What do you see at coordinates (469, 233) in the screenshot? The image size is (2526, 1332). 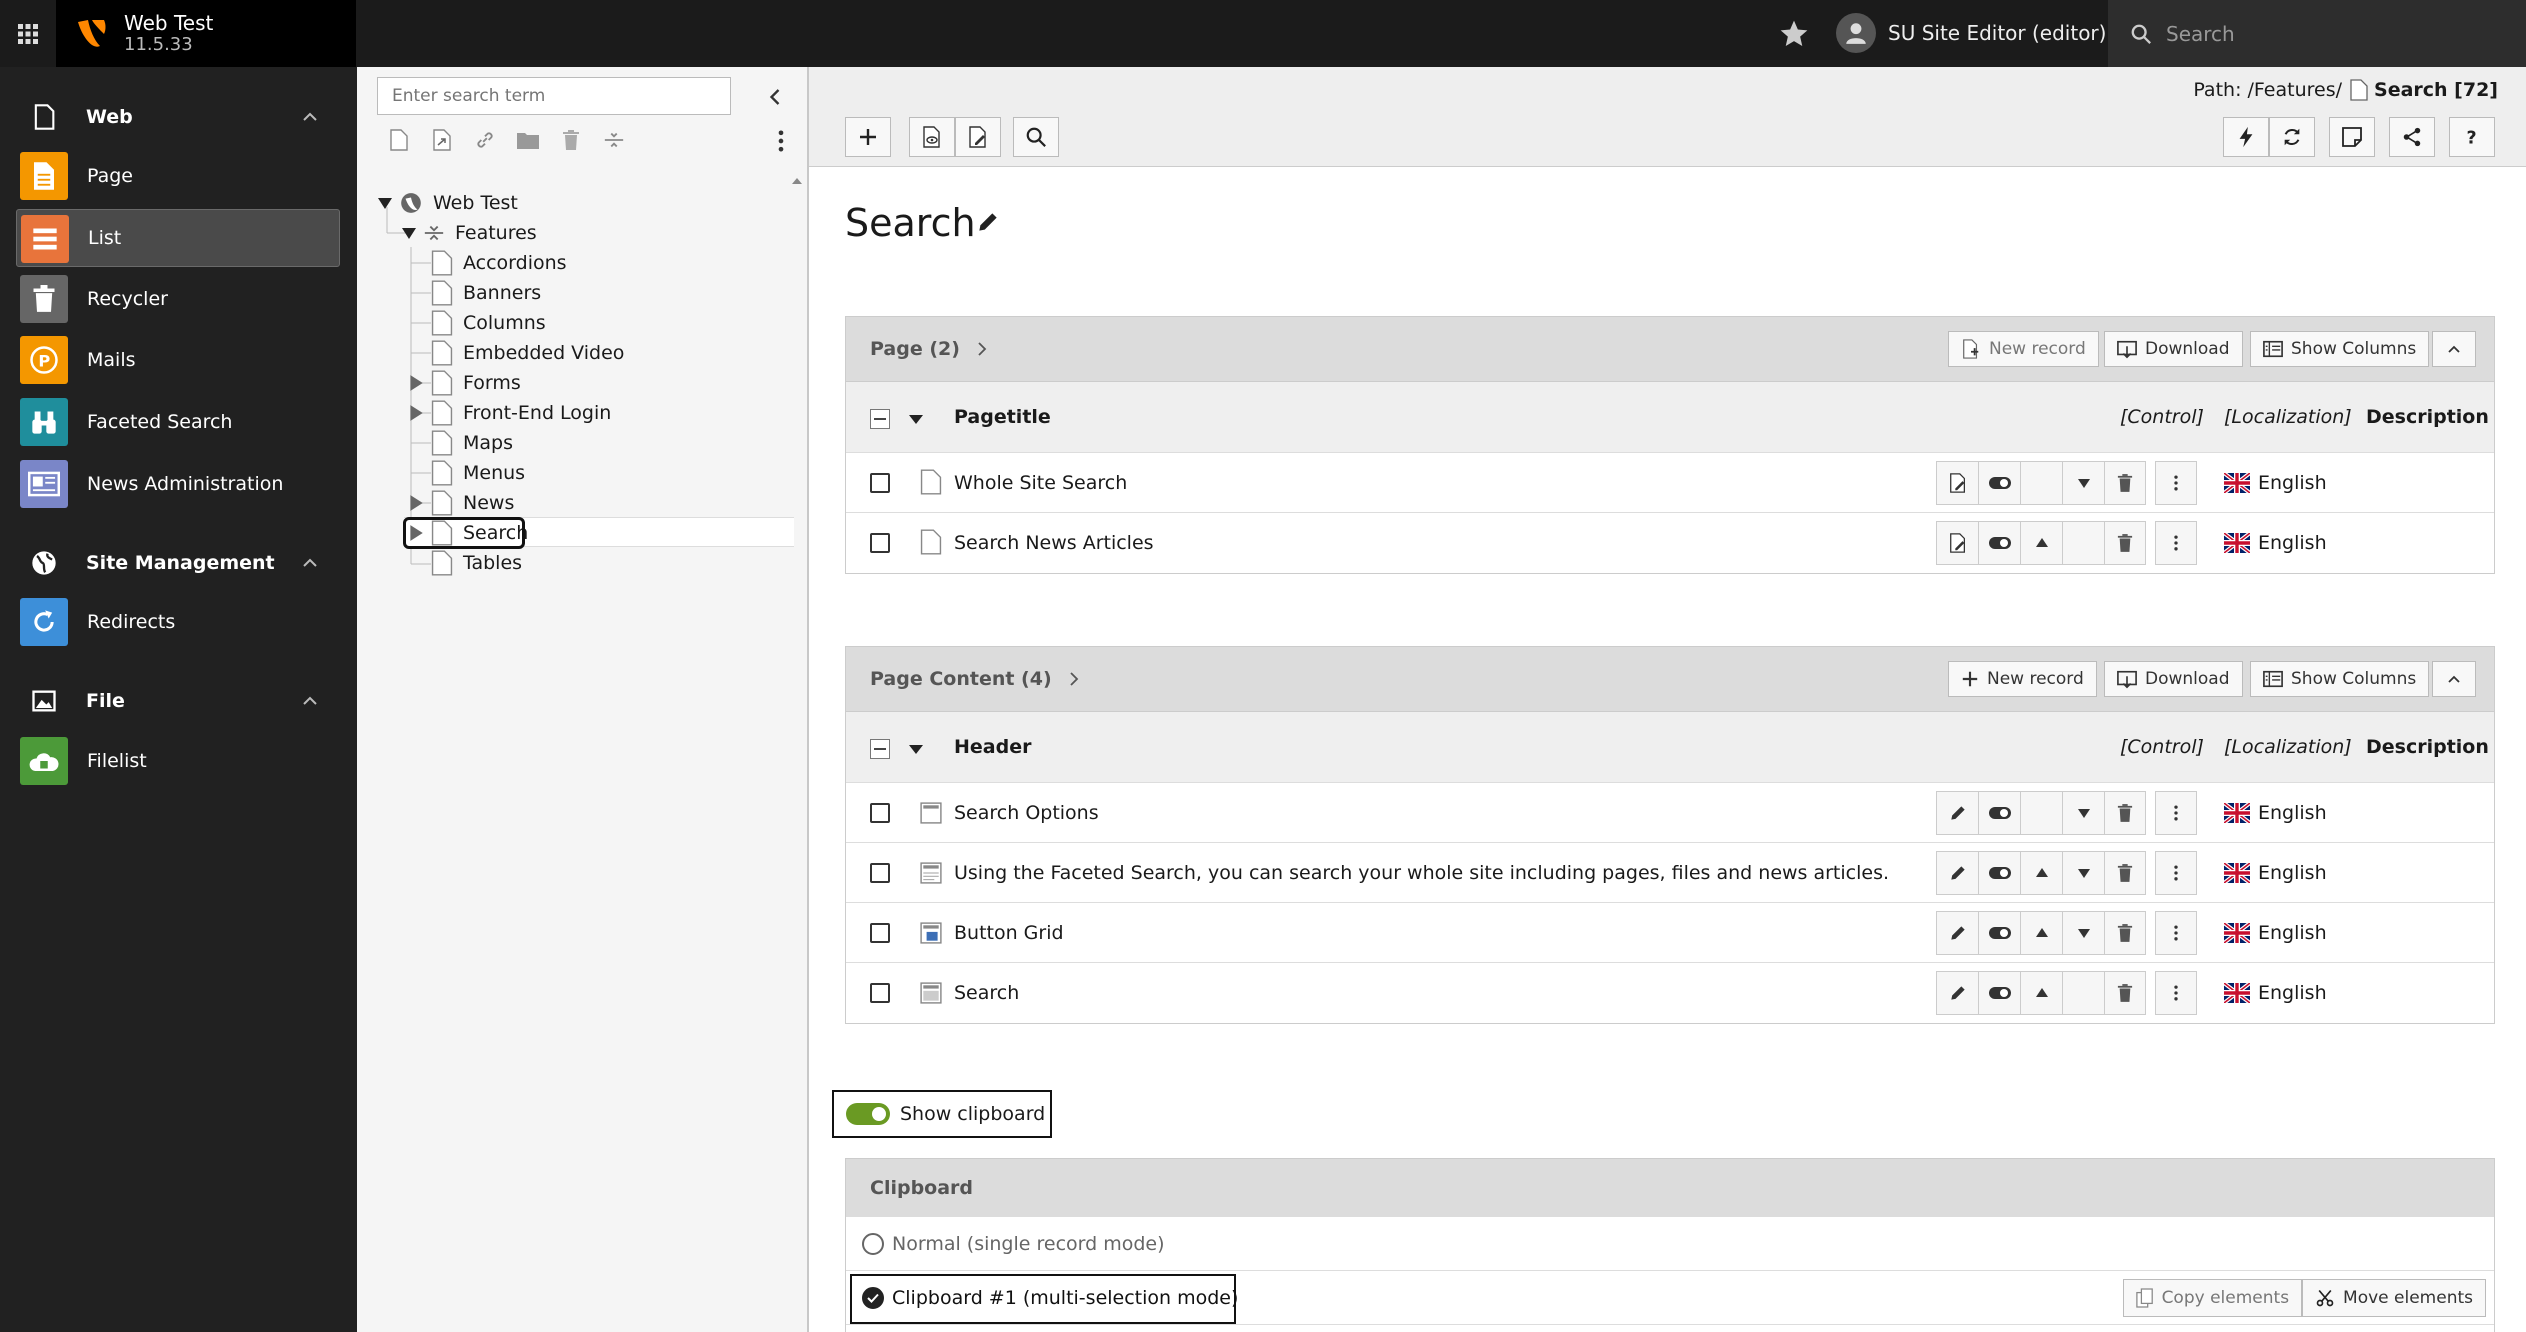 I see `tree-node-features: Features` at bounding box center [469, 233].